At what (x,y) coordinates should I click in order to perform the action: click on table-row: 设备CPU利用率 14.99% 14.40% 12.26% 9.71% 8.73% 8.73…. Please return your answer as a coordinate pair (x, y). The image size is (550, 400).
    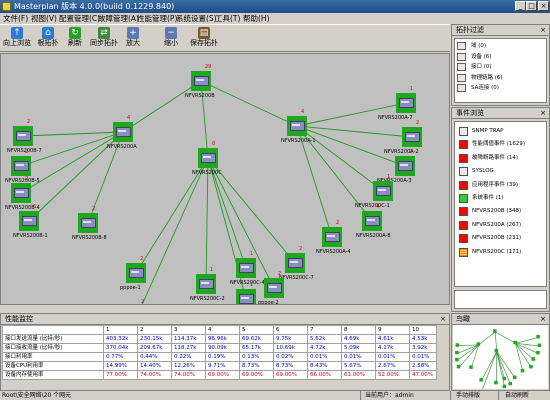
    Looking at the image, I should click on (219, 366).